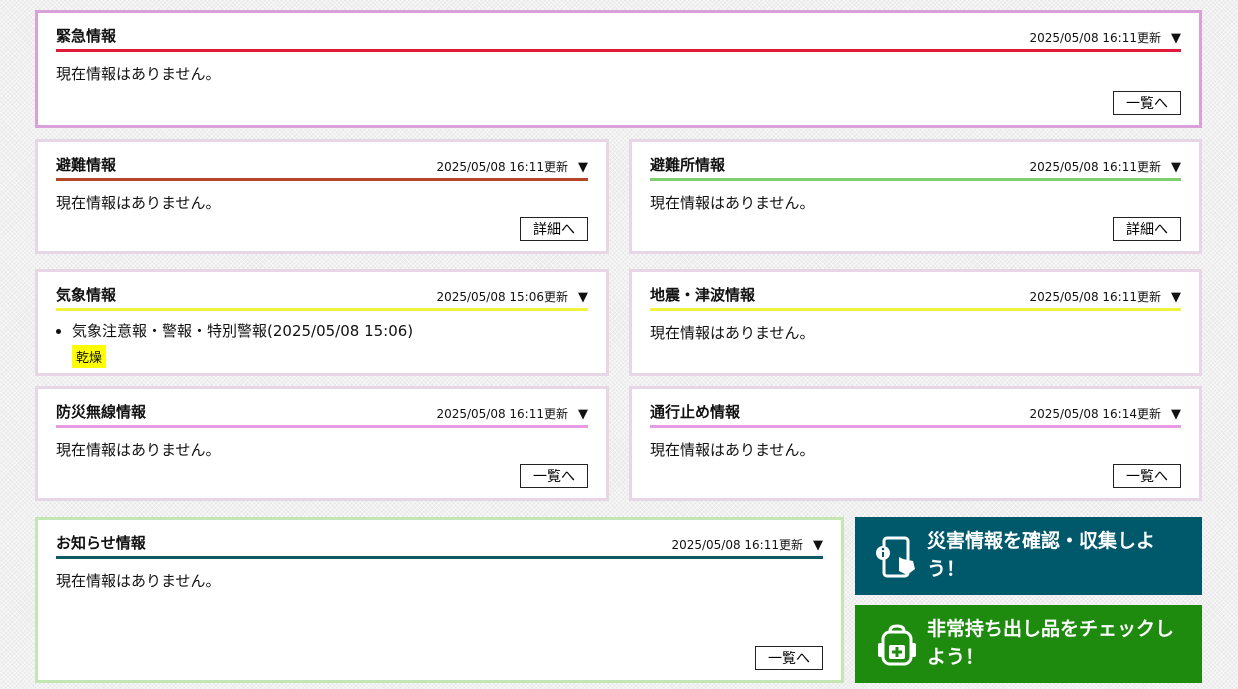 This screenshot has width=1238, height=689. What do you see at coordinates (89, 356) in the screenshot?
I see `weather-tag-badge: 乾燥` at bounding box center [89, 356].